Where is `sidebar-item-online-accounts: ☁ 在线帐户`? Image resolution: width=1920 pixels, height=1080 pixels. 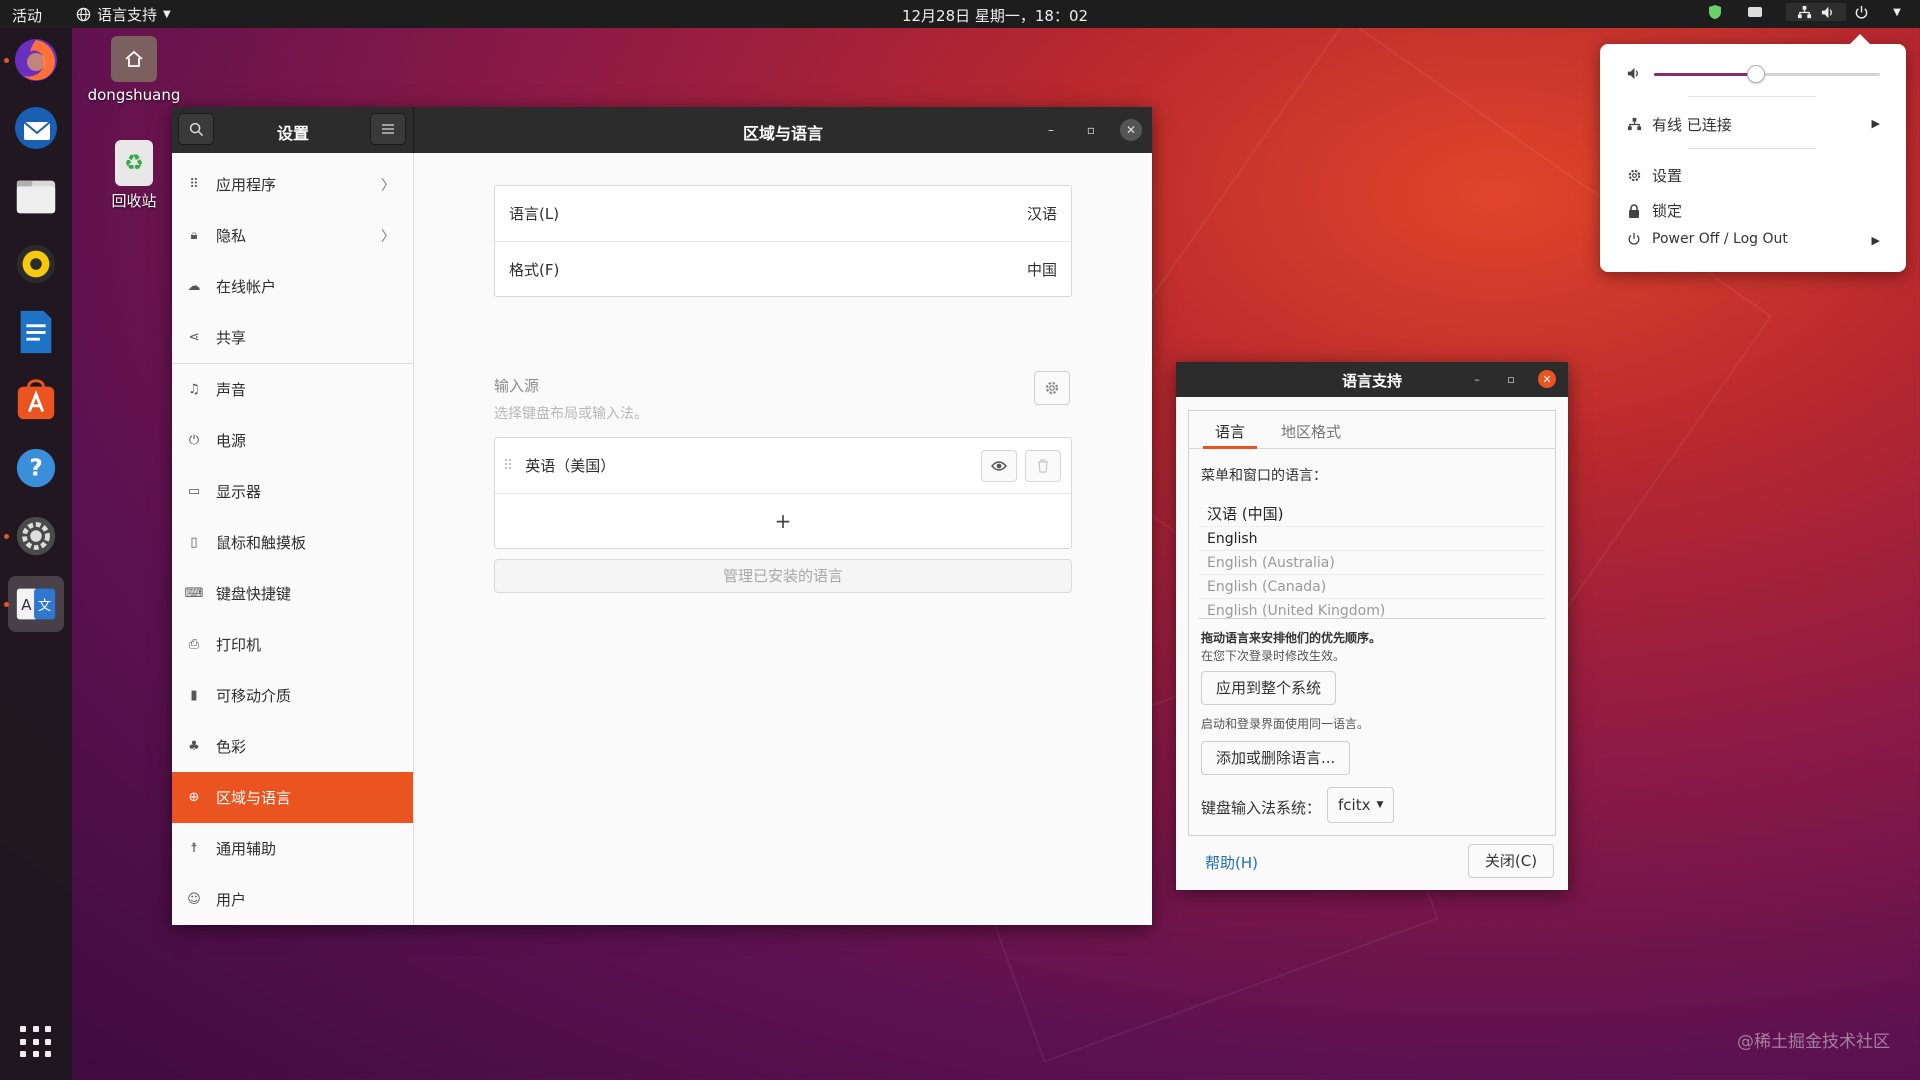 sidebar-item-online-accounts: ☁ 在线帐户 is located at coordinates (292, 286).